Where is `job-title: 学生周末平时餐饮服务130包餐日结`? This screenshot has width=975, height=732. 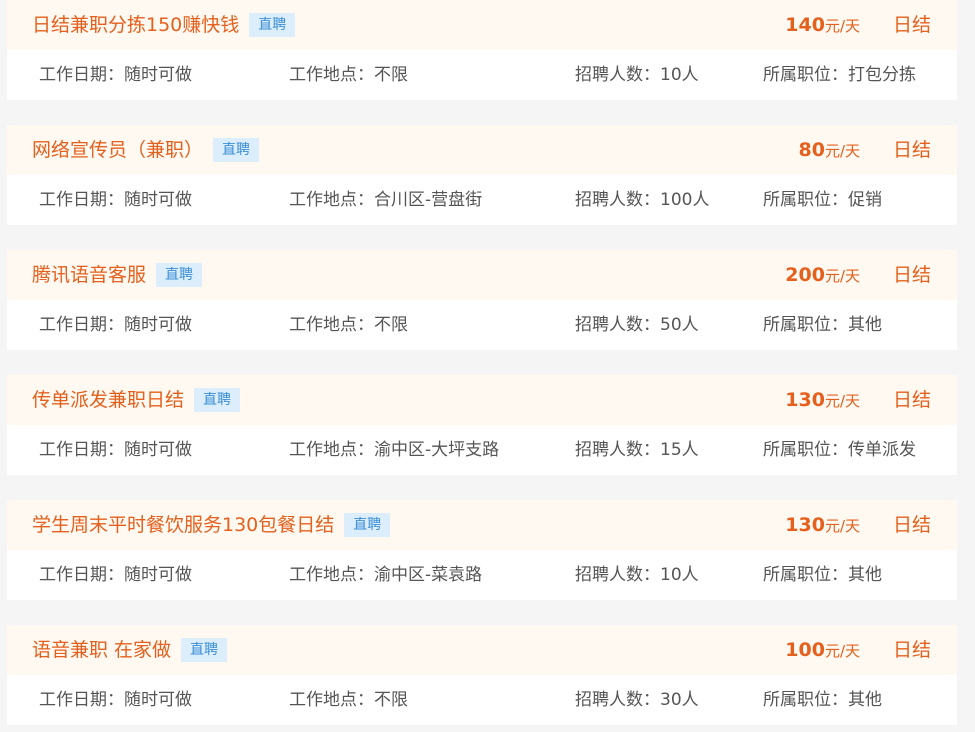 job-title: 学生周末平时餐饮服务130包餐日结 is located at coordinates (183, 525).